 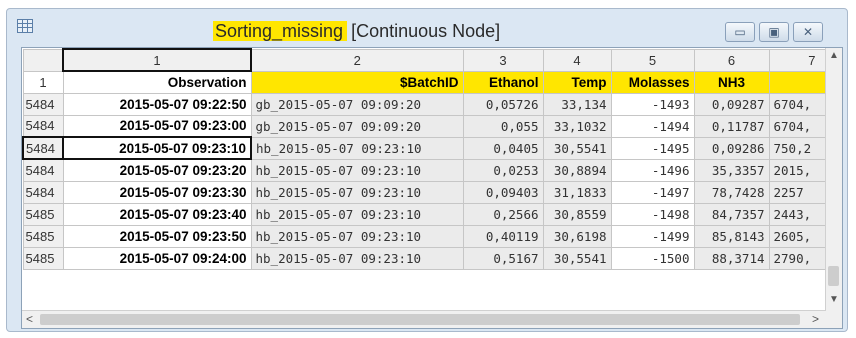 I want to click on temp-cell: 33,1032, so click(x=577, y=126).